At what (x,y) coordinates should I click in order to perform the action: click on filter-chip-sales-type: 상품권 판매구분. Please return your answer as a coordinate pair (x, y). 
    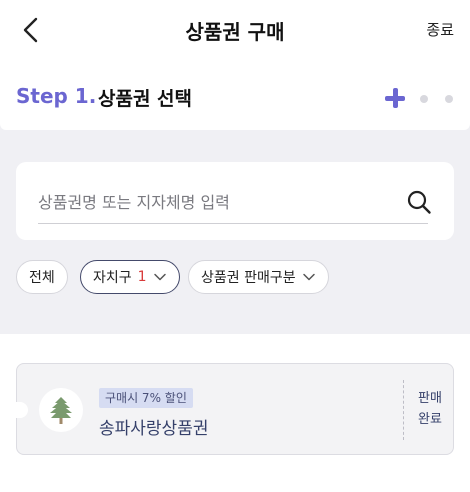
    Looking at the image, I should click on (258, 277).